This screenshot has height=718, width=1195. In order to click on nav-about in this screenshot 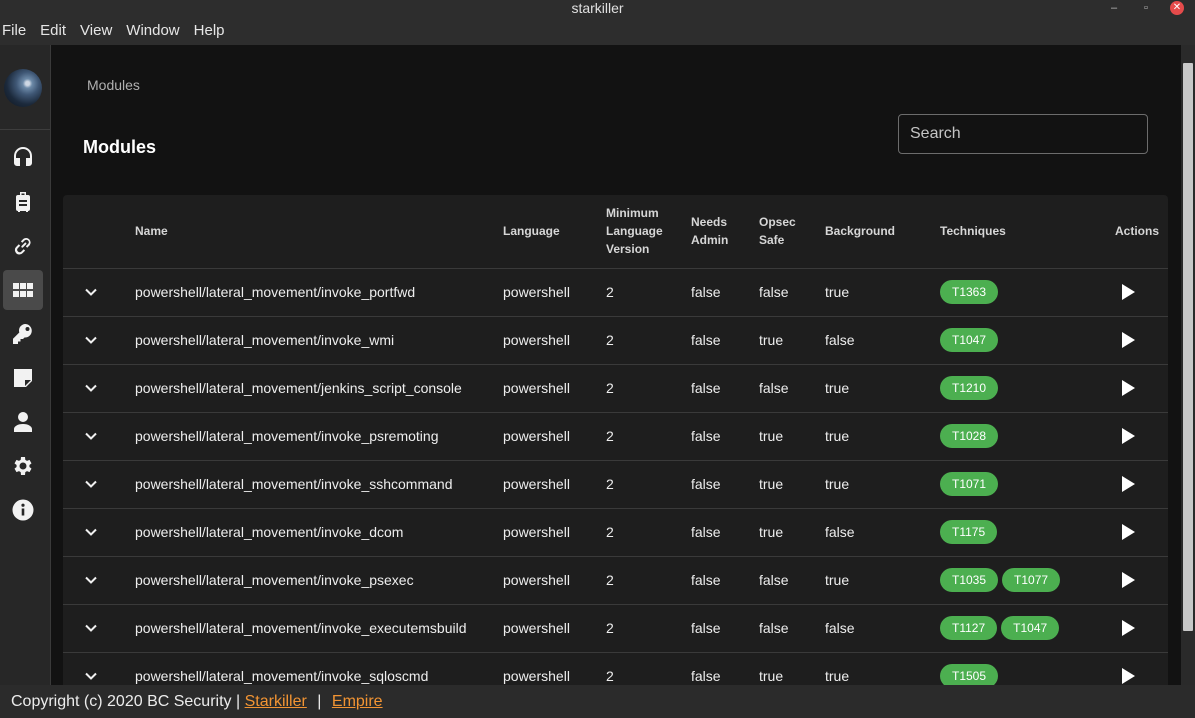, I will do `click(23, 510)`.